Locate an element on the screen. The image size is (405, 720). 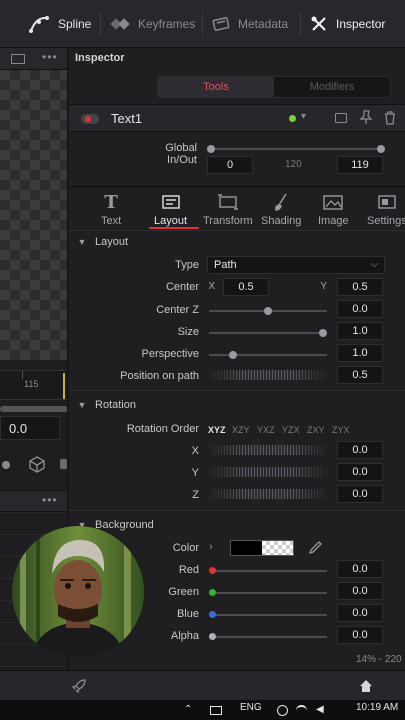
tab-image: Image is located at coordinates (333, 209).